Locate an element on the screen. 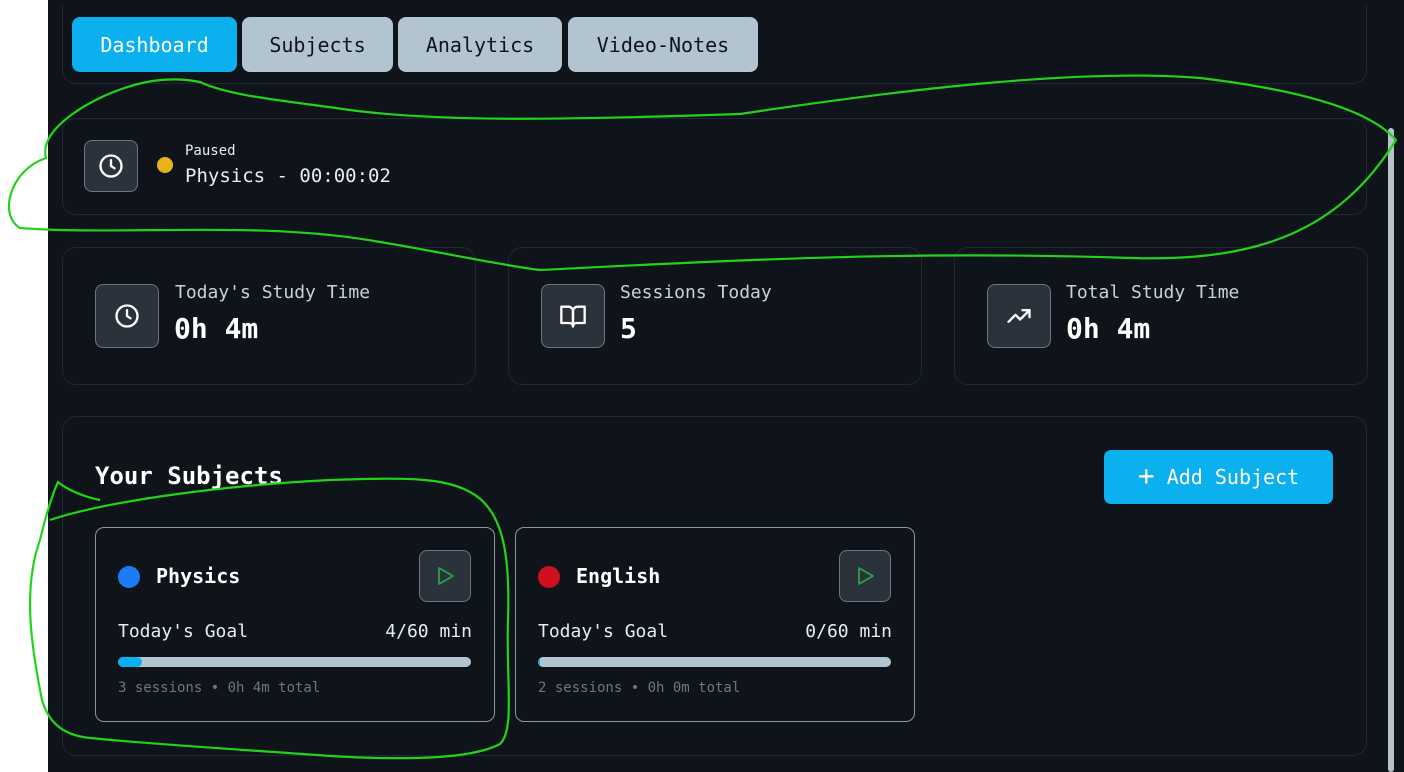  subject-meta: 3 sessions • 0h 4m total is located at coordinates (219, 688).